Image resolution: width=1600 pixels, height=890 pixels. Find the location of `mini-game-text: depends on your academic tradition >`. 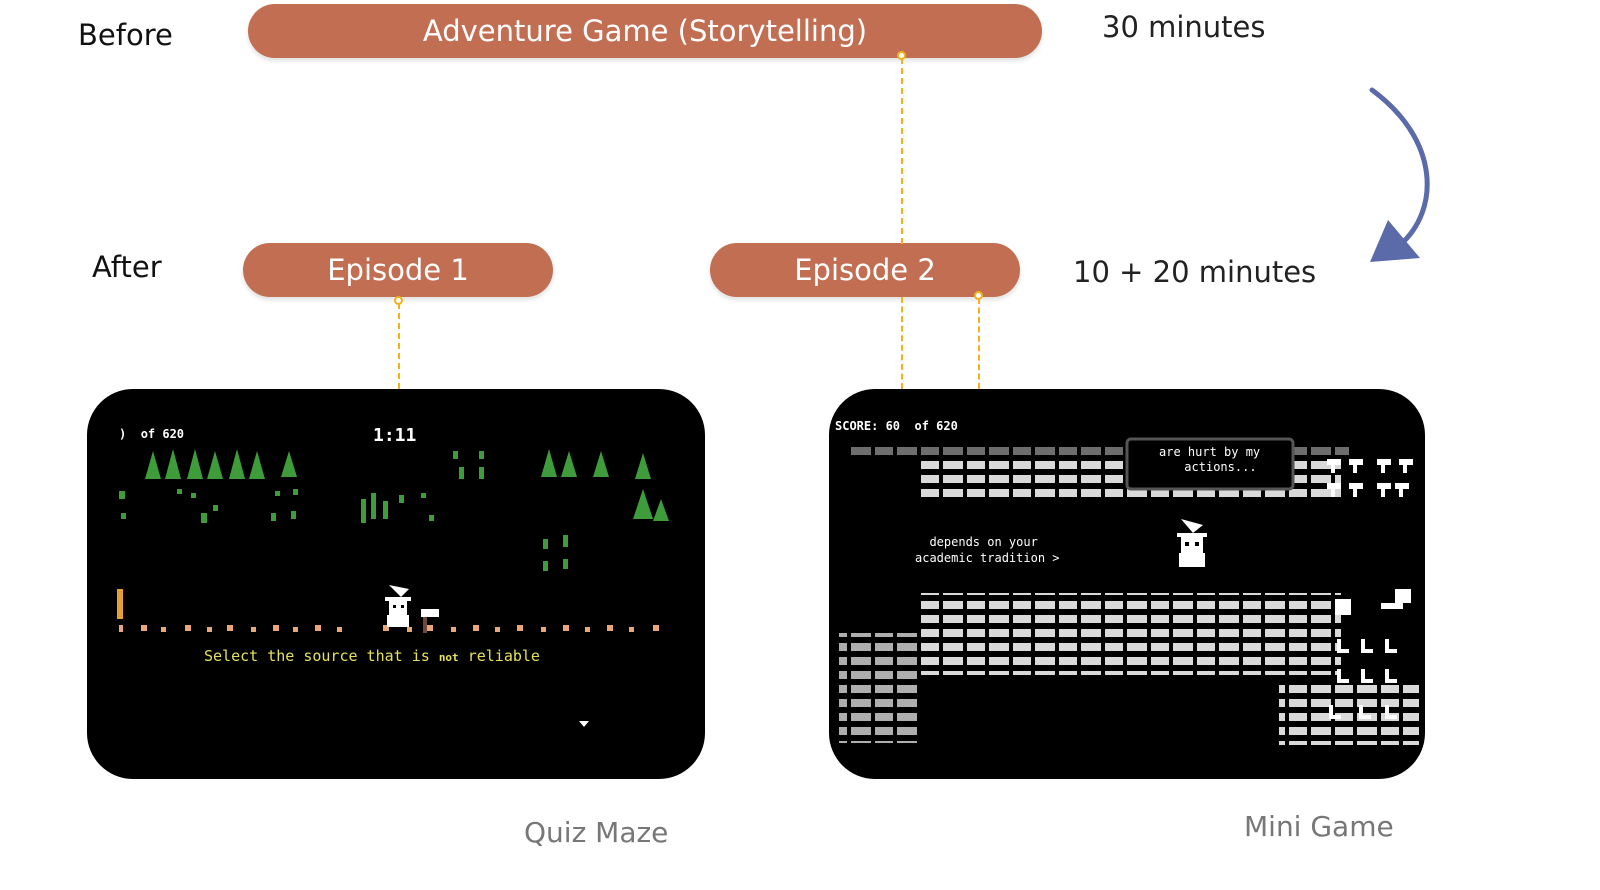

mini-game-text: depends on your academic tradition > is located at coordinates (987, 550).